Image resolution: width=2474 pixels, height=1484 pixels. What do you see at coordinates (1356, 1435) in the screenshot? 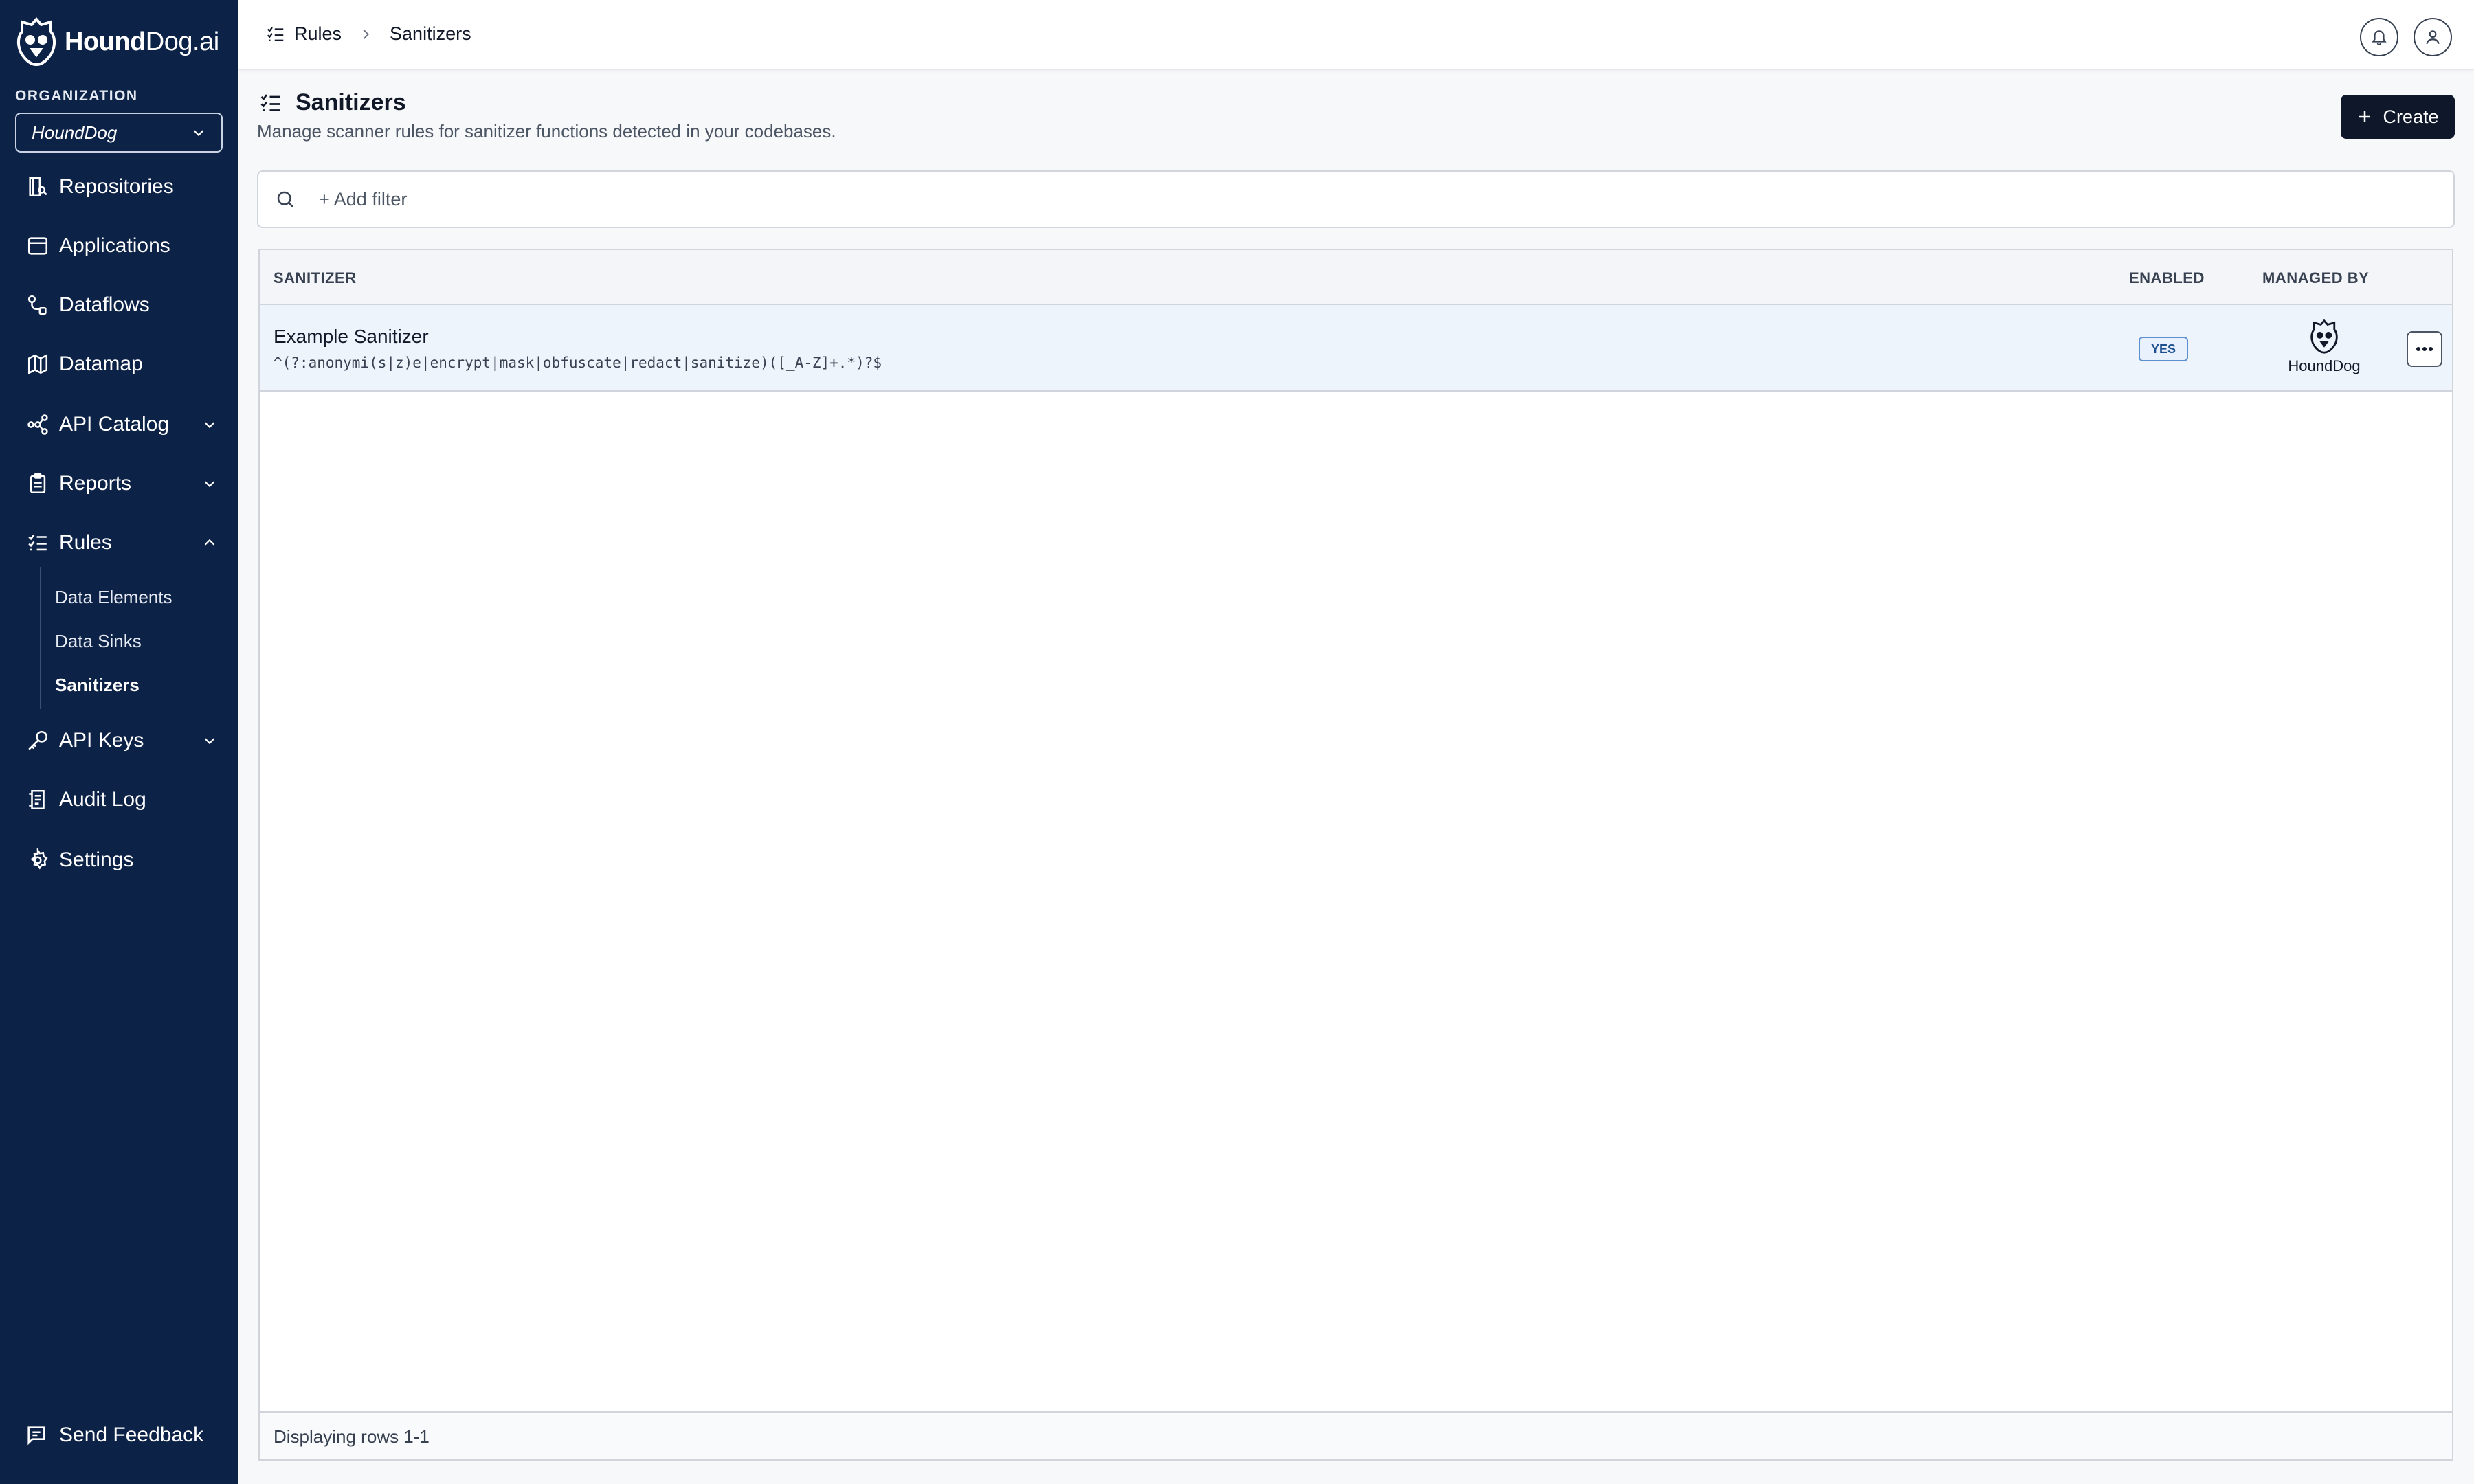
I see `table-footer: Displaying rows 1-1` at bounding box center [1356, 1435].